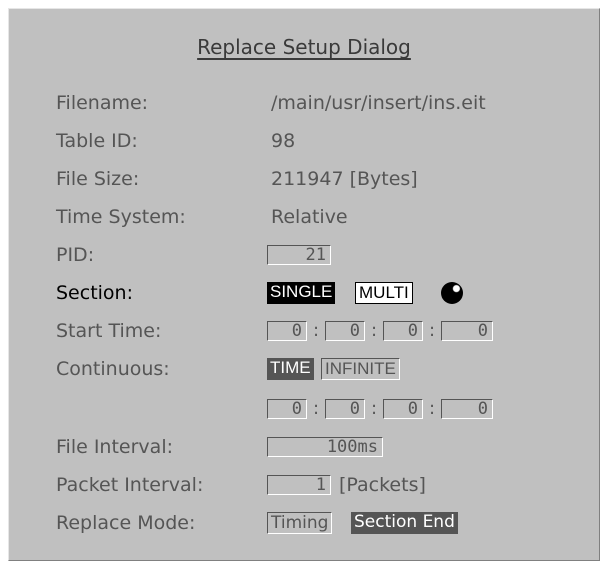 The image size is (609, 569). Describe the element at coordinates (360, 369) in the screenshot. I see `continuous-infinite-button: INFINITE` at that location.